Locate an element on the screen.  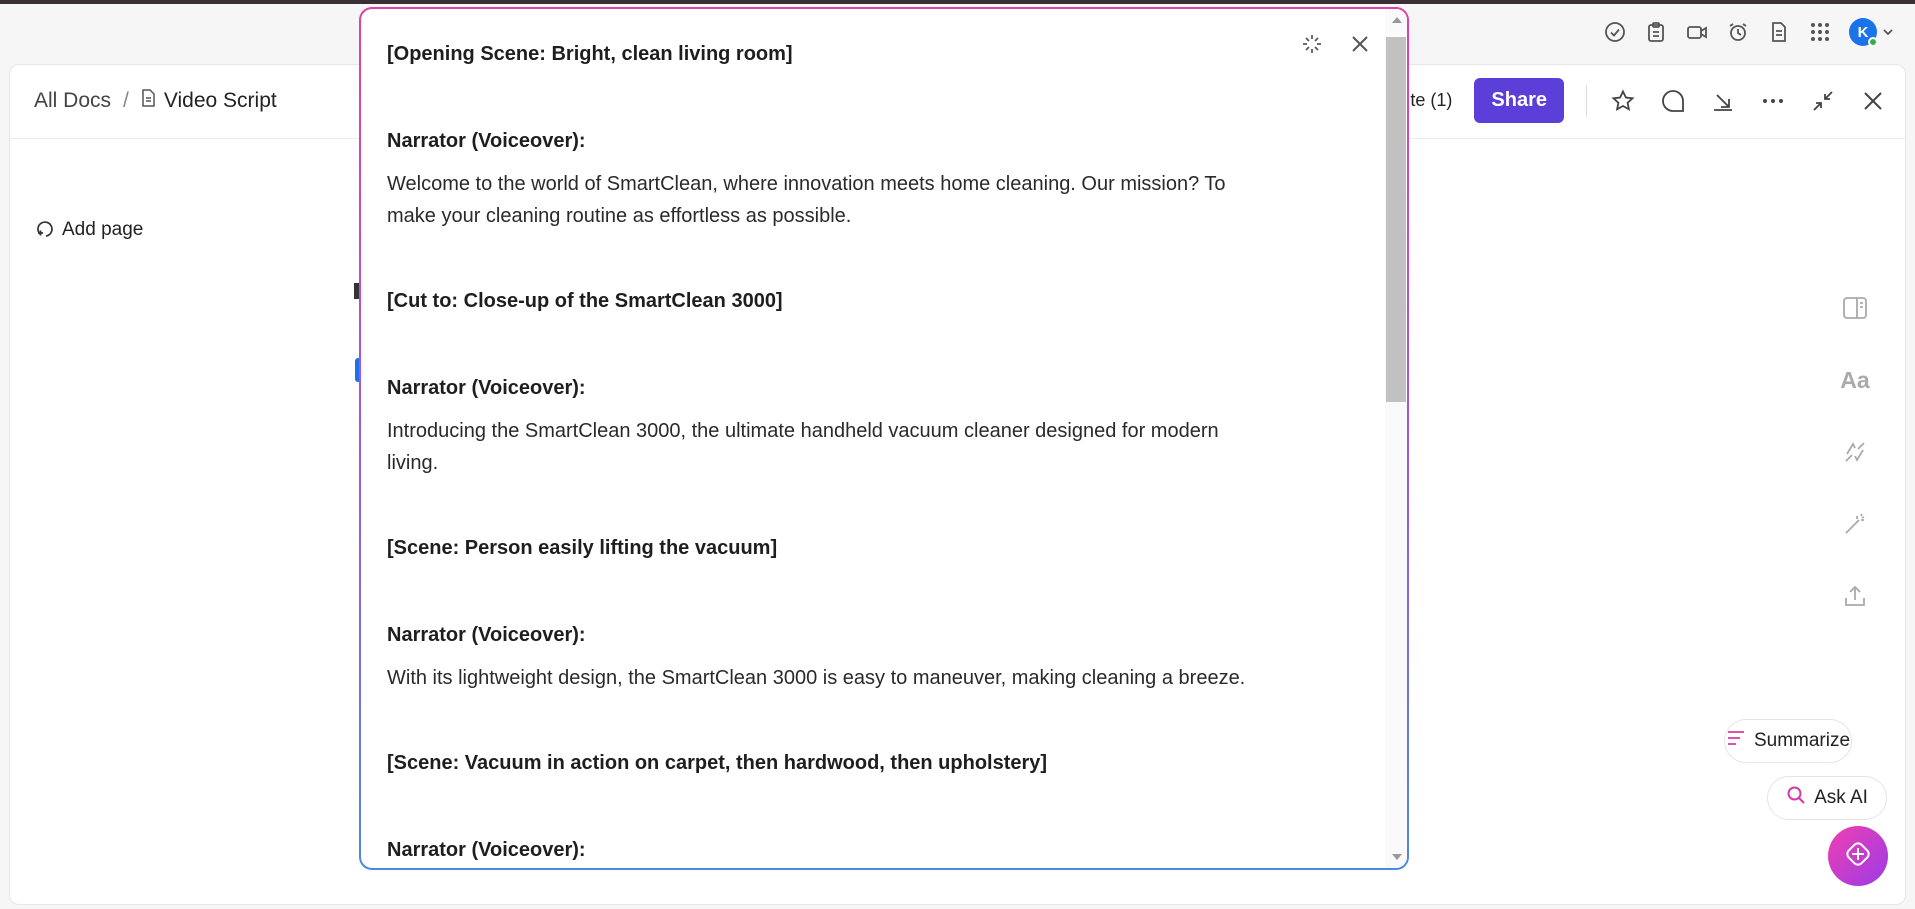
header-actions: te (1) Share is located at coordinates (1648, 100).